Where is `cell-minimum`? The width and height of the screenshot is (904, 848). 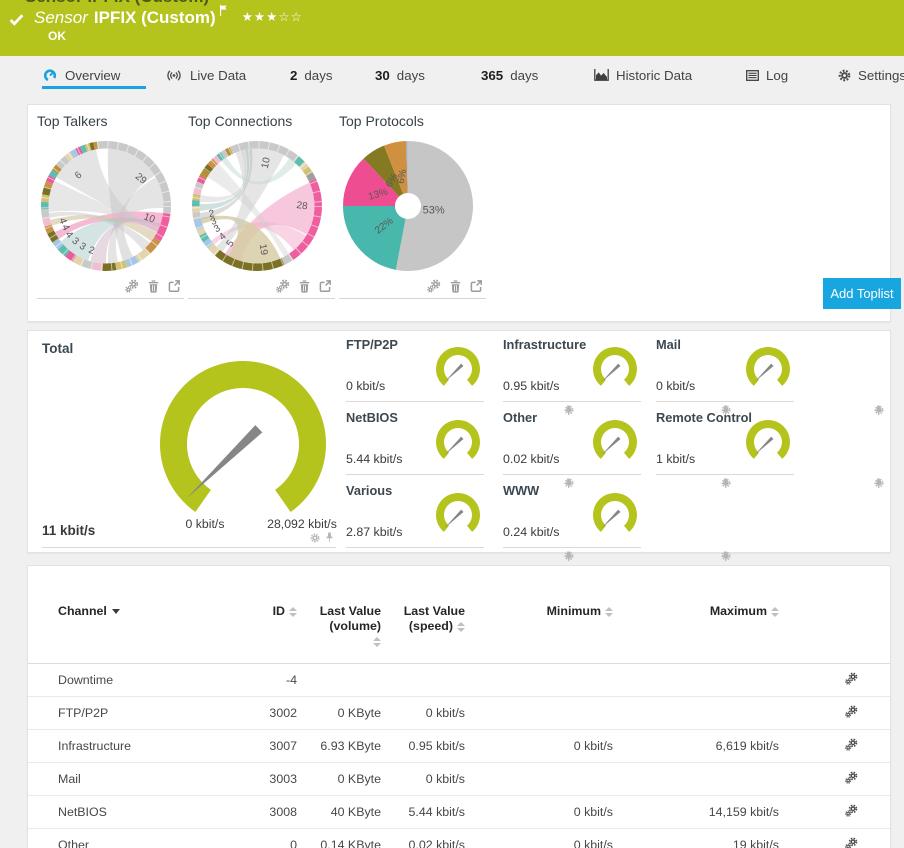 cell-minimum is located at coordinates (540, 778).